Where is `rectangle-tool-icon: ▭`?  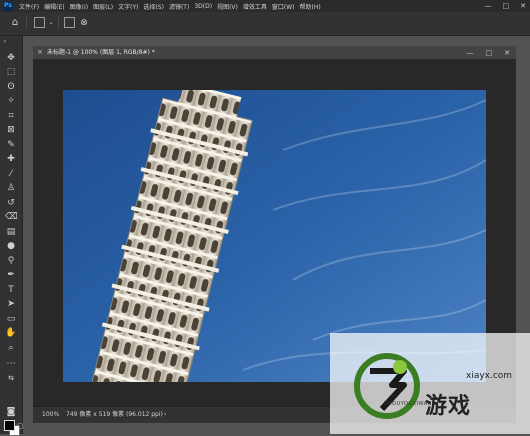 rectangle-tool-icon: ▭ is located at coordinates (11, 319).